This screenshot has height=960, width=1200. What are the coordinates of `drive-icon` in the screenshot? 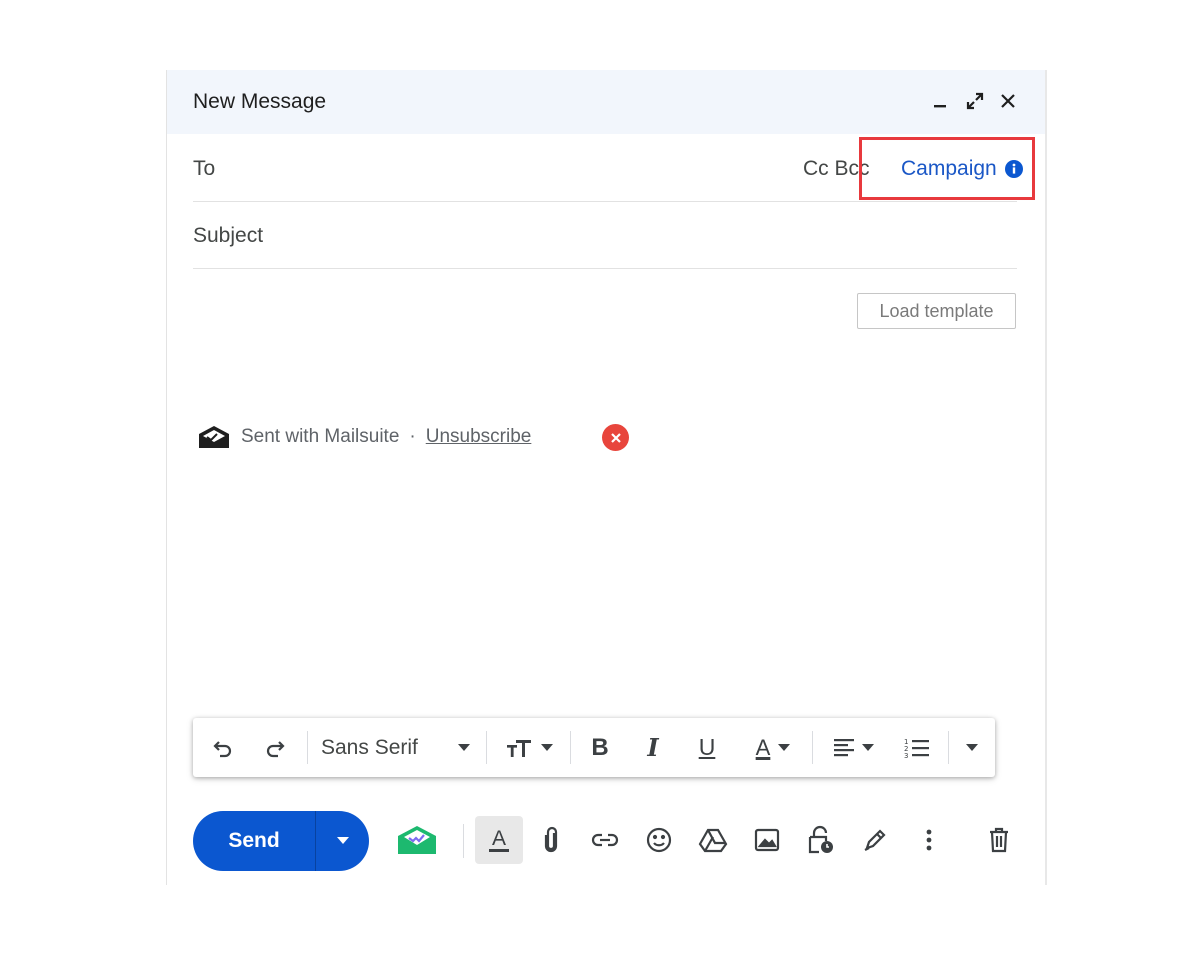 It's located at (713, 840).